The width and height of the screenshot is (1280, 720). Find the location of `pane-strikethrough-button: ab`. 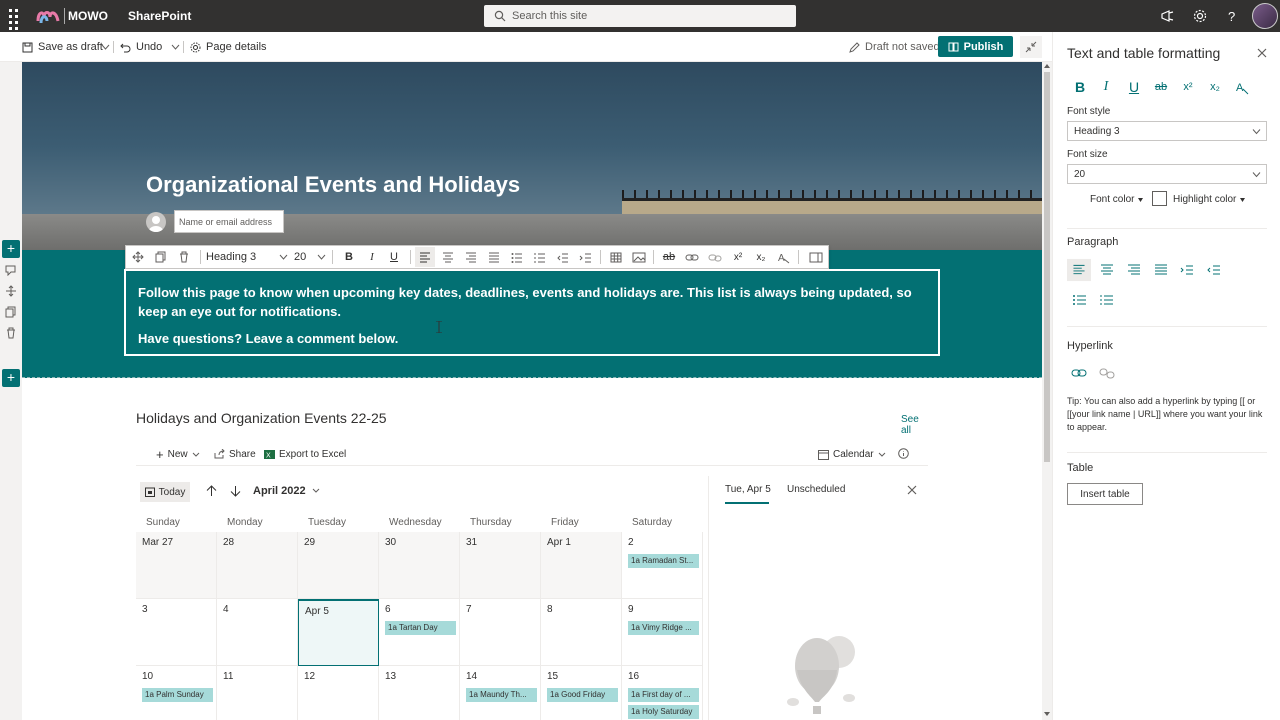

pane-strikethrough-button: ab is located at coordinates (1161, 87).